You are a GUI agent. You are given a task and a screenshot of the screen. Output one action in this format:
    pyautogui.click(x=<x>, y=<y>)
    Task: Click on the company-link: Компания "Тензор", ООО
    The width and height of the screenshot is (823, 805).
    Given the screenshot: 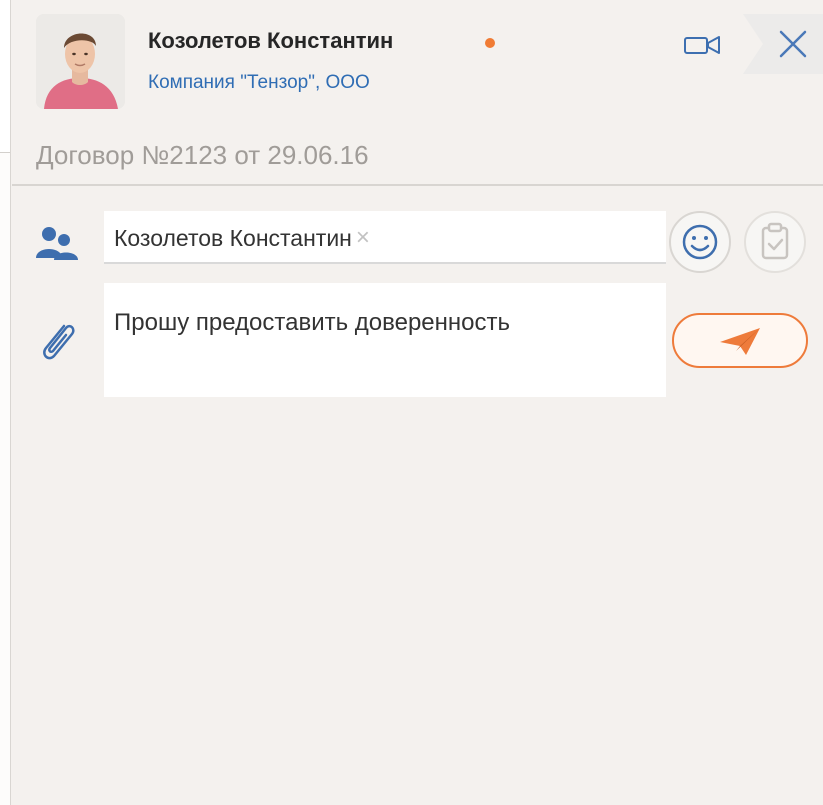 What is the action you would take?
    pyautogui.click(x=259, y=83)
    